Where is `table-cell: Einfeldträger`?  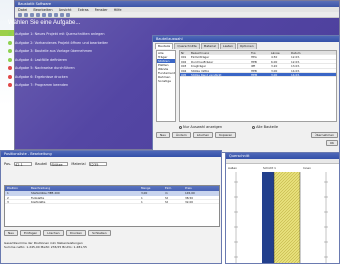 table-cell: Einfeldträger is located at coordinates (200, 57).